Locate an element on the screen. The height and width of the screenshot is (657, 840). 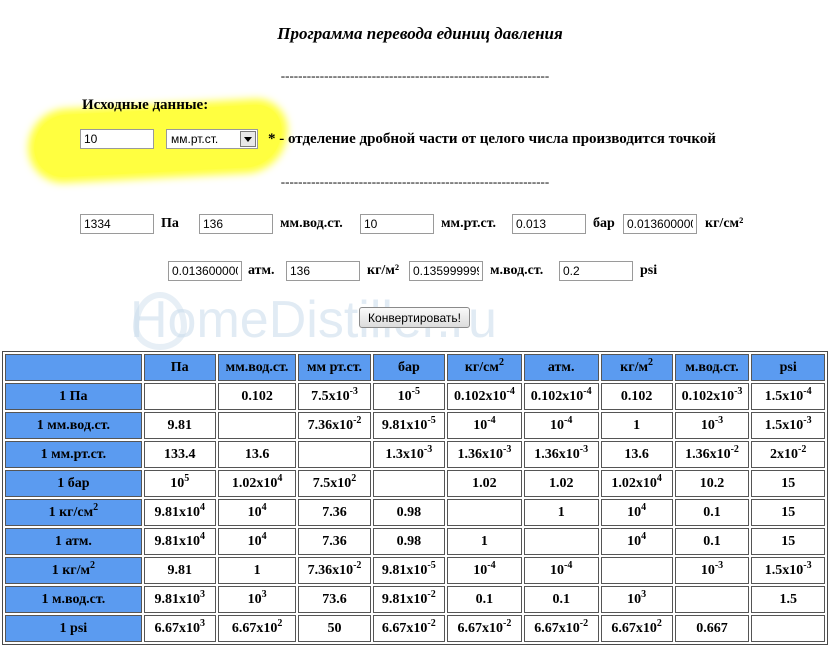
cell-text: 9.81x10 is located at coordinates (177, 599).